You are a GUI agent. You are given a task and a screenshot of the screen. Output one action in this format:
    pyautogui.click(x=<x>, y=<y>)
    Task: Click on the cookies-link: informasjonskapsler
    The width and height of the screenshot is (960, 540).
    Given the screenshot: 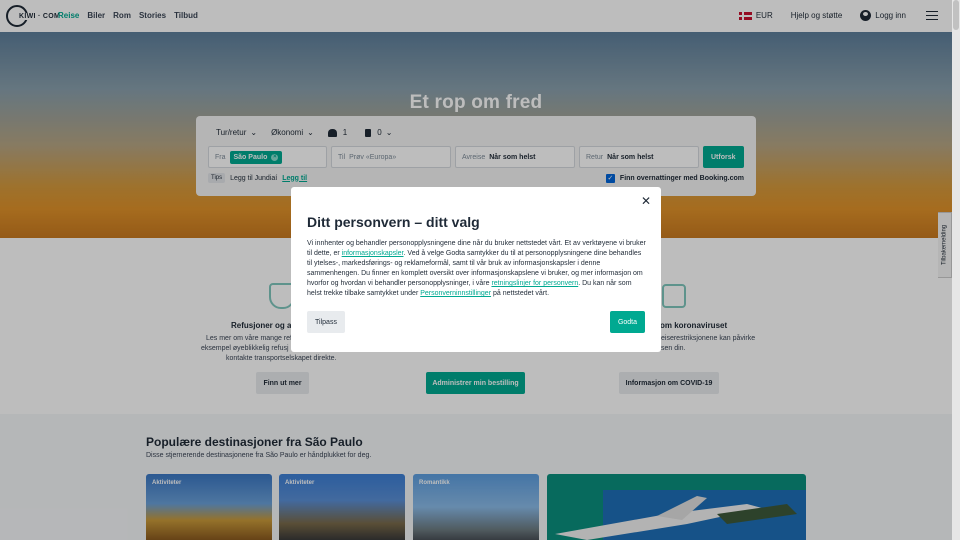 What is the action you would take?
    pyautogui.click(x=373, y=253)
    